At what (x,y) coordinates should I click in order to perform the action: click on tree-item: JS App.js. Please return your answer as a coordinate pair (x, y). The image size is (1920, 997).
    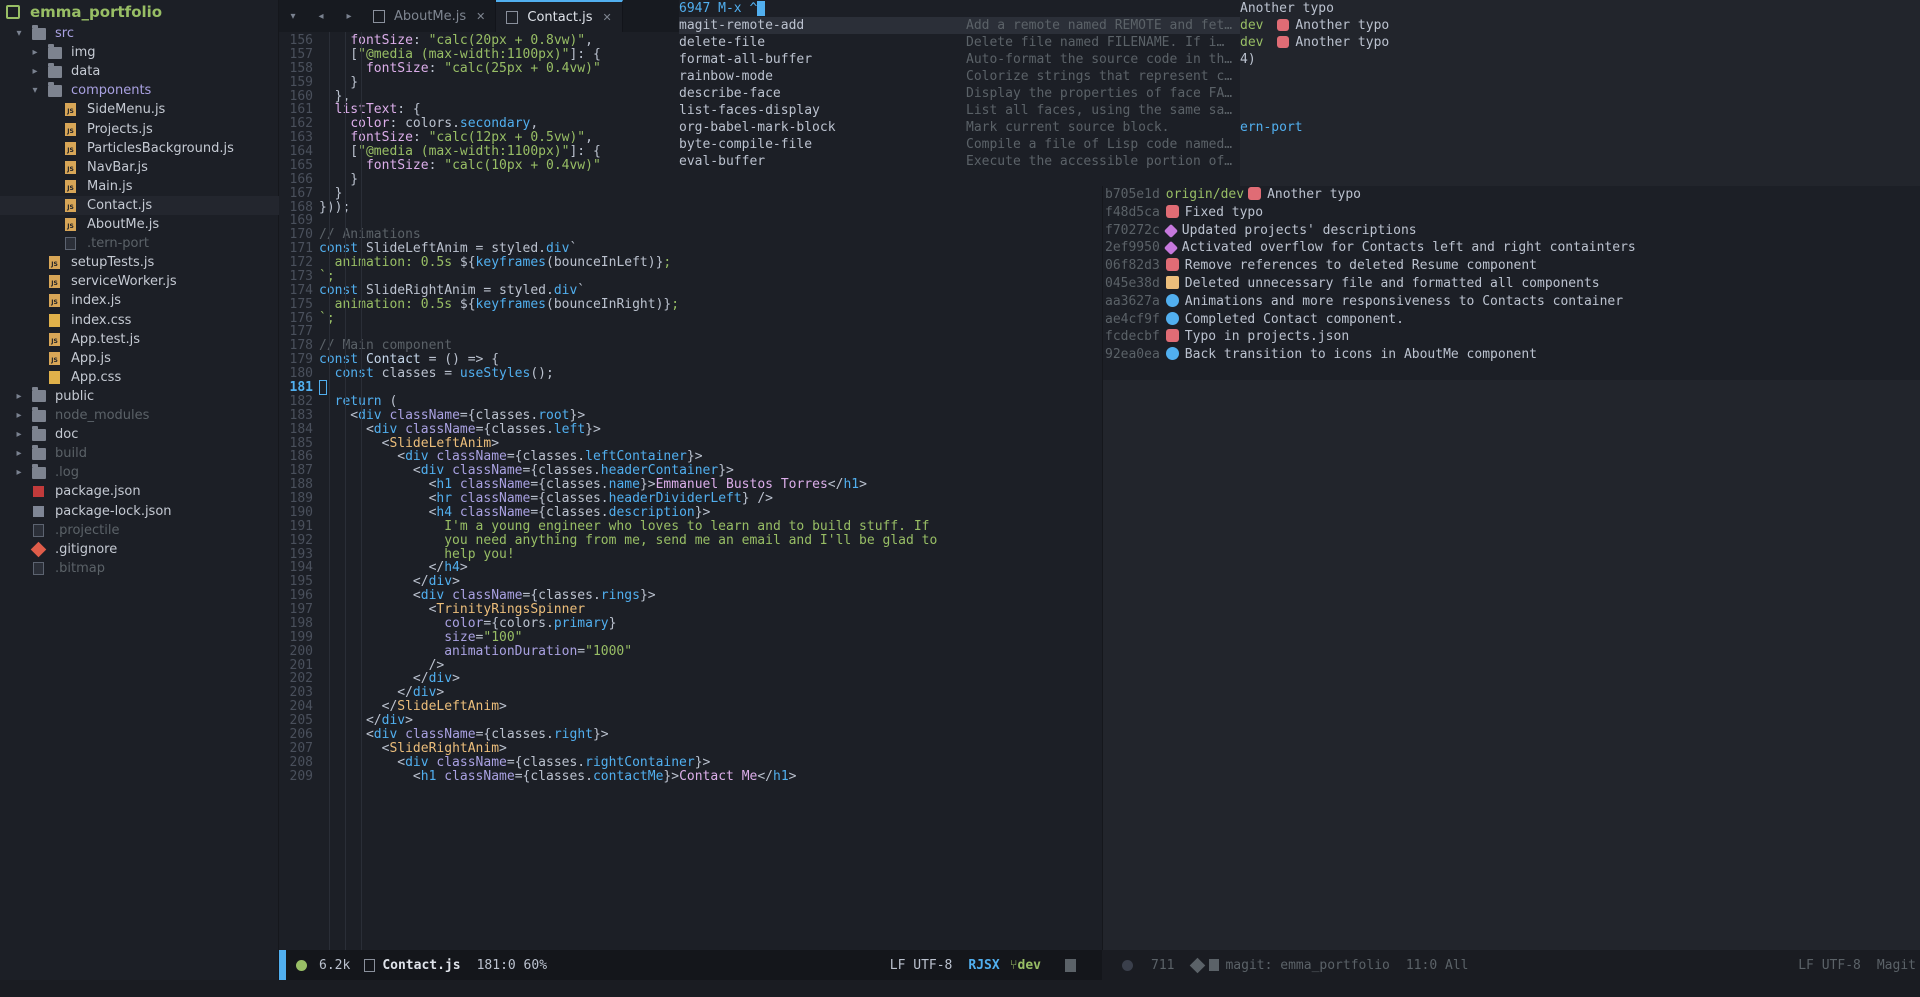
    Looking at the image, I should click on (139, 358).